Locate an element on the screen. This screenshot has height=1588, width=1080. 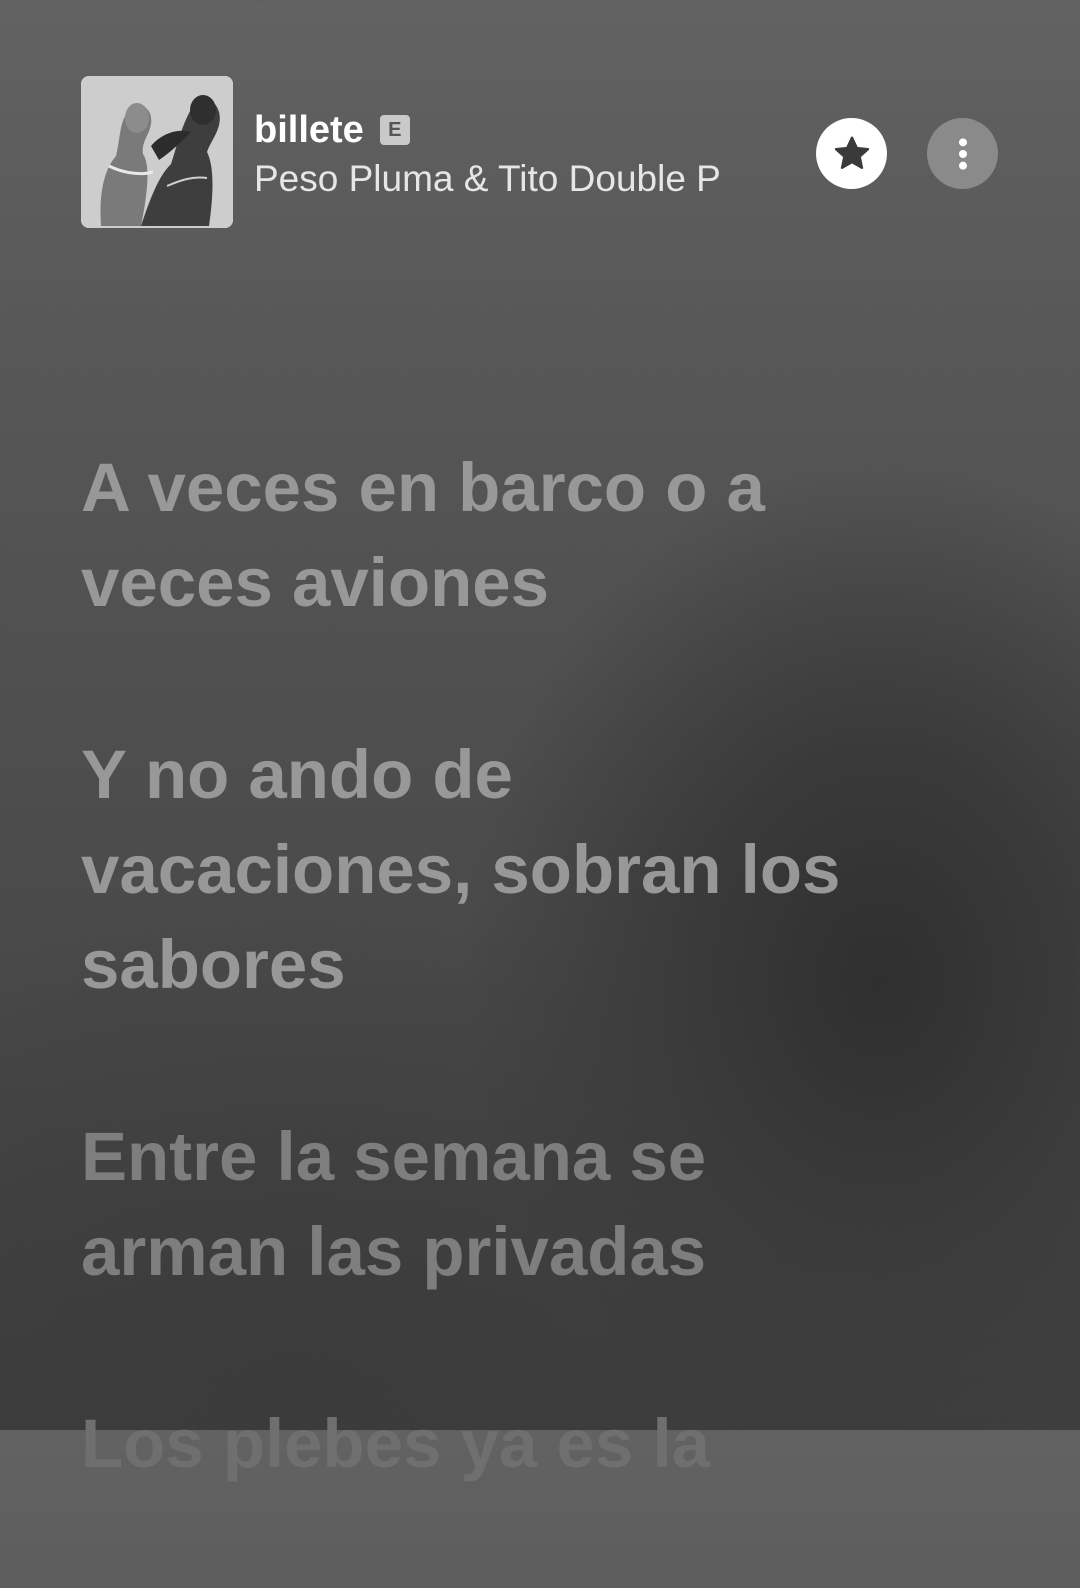
album-cover-image is located at coordinates (157, 152).